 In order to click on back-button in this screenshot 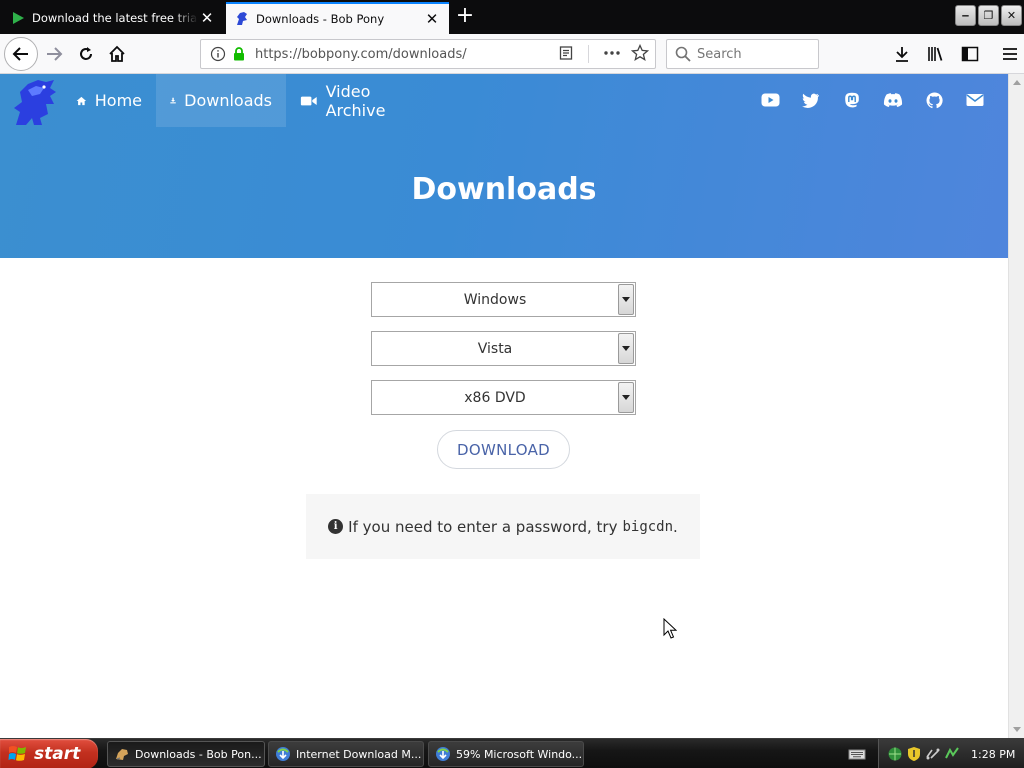, I will do `click(21, 54)`.